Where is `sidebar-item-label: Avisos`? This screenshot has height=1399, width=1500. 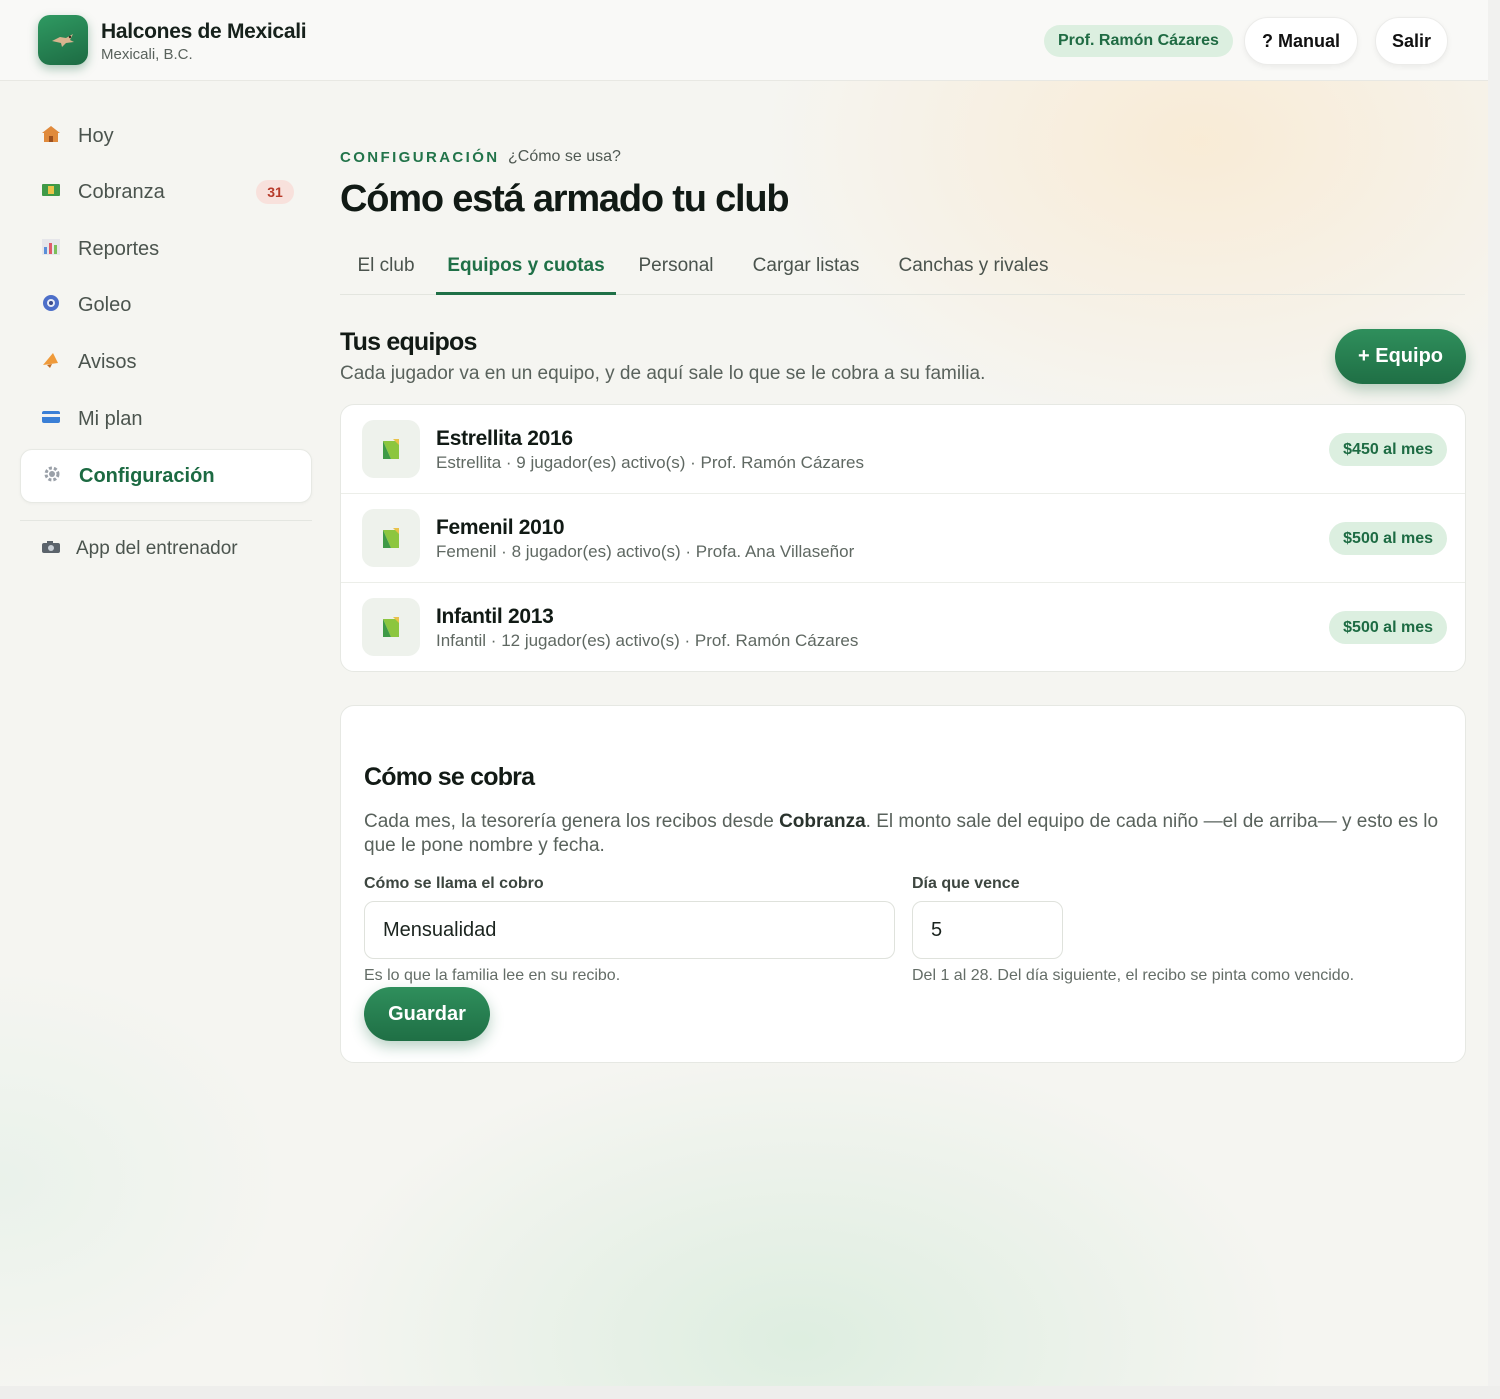
sidebar-item-label: Avisos is located at coordinates (107, 361).